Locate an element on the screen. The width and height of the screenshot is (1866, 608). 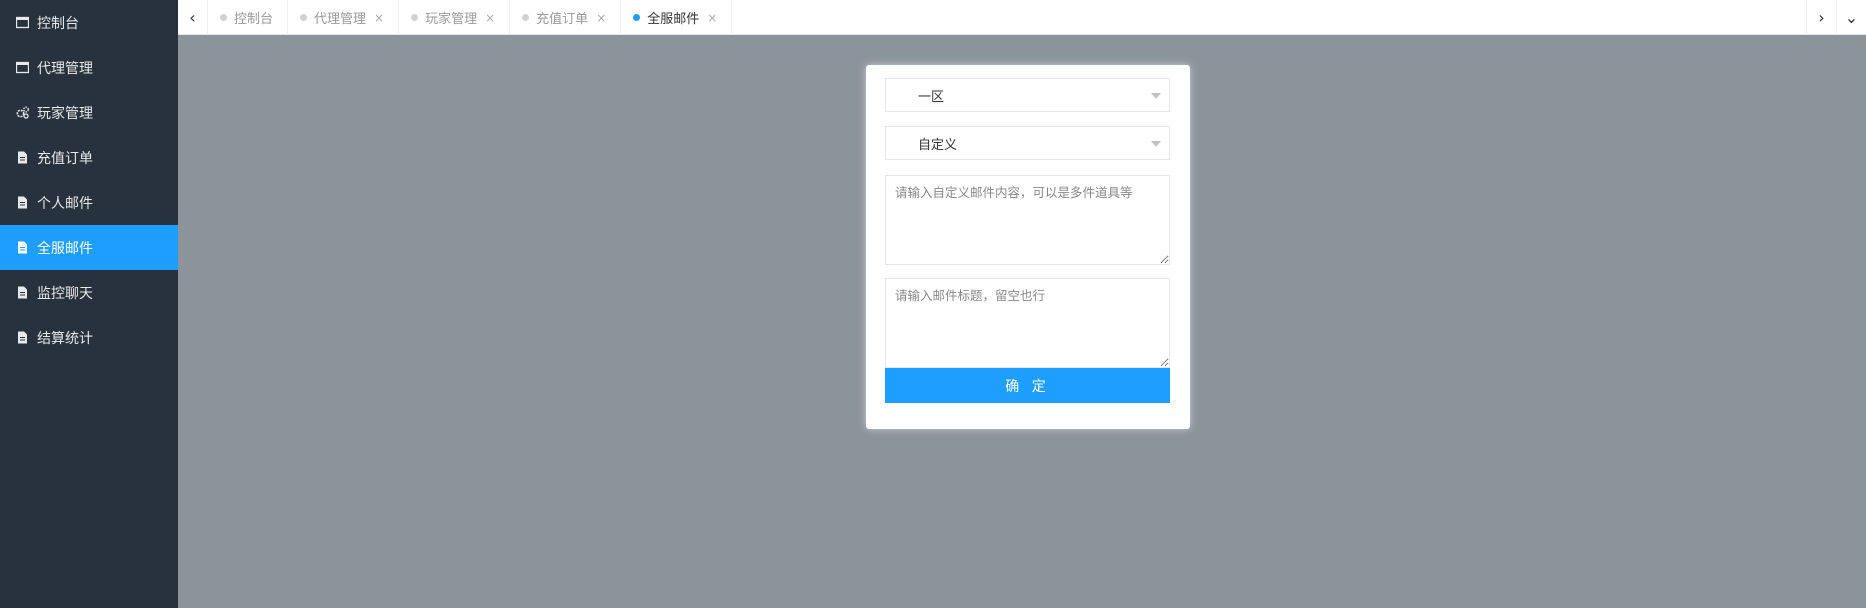
sidebar-item-label: 监控聊天 is located at coordinates (65, 293).